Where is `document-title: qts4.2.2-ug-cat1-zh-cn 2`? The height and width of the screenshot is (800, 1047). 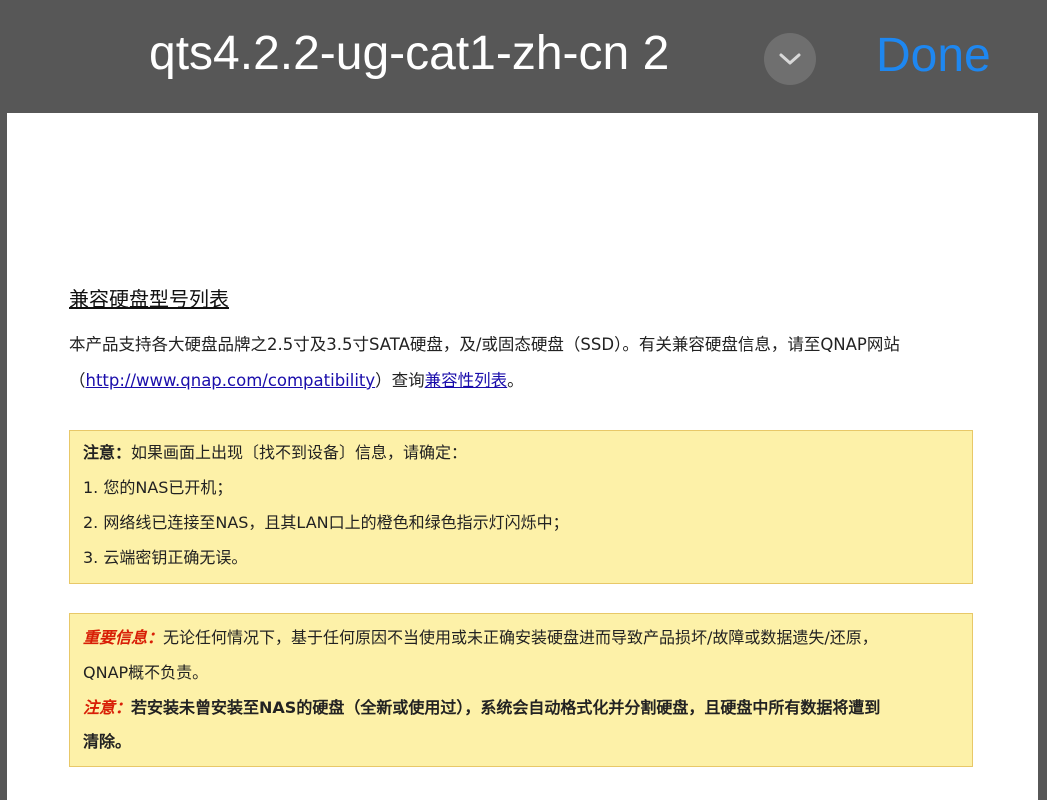
document-title: qts4.2.2-ug-cat1-zh-cn 2 is located at coordinates (409, 53).